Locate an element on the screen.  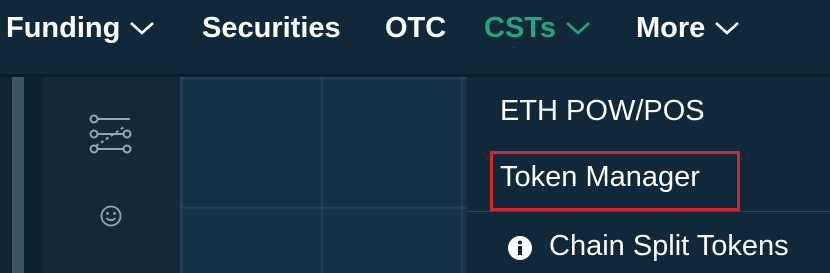
menu-item-chain-split-tokens-label: Chain Split Tokens is located at coordinates (669, 246).